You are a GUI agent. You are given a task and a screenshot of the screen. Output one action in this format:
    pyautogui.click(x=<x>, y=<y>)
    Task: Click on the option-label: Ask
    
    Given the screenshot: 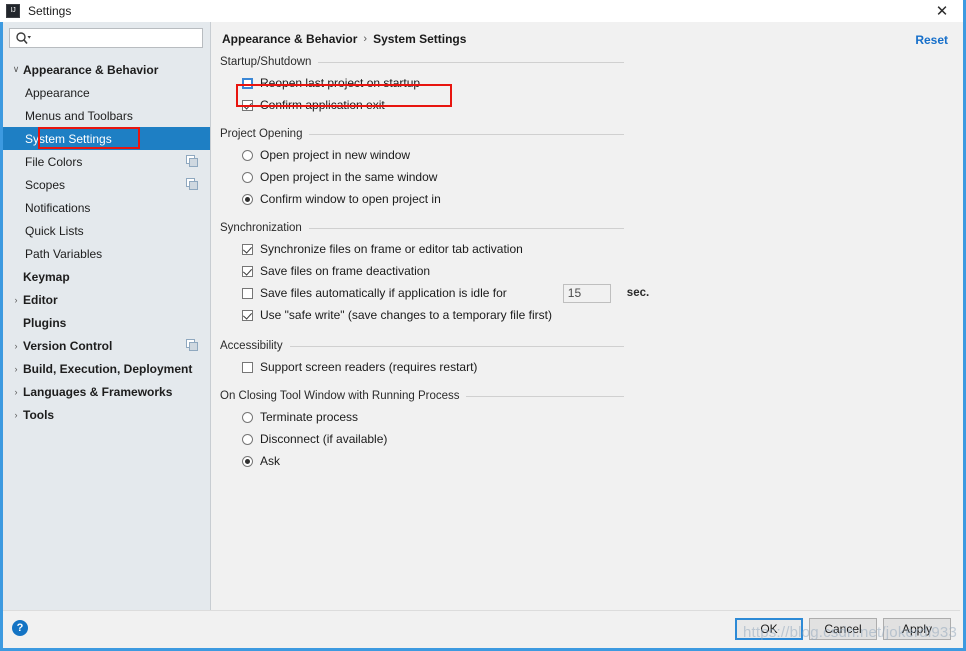 What is the action you would take?
    pyautogui.click(x=270, y=461)
    